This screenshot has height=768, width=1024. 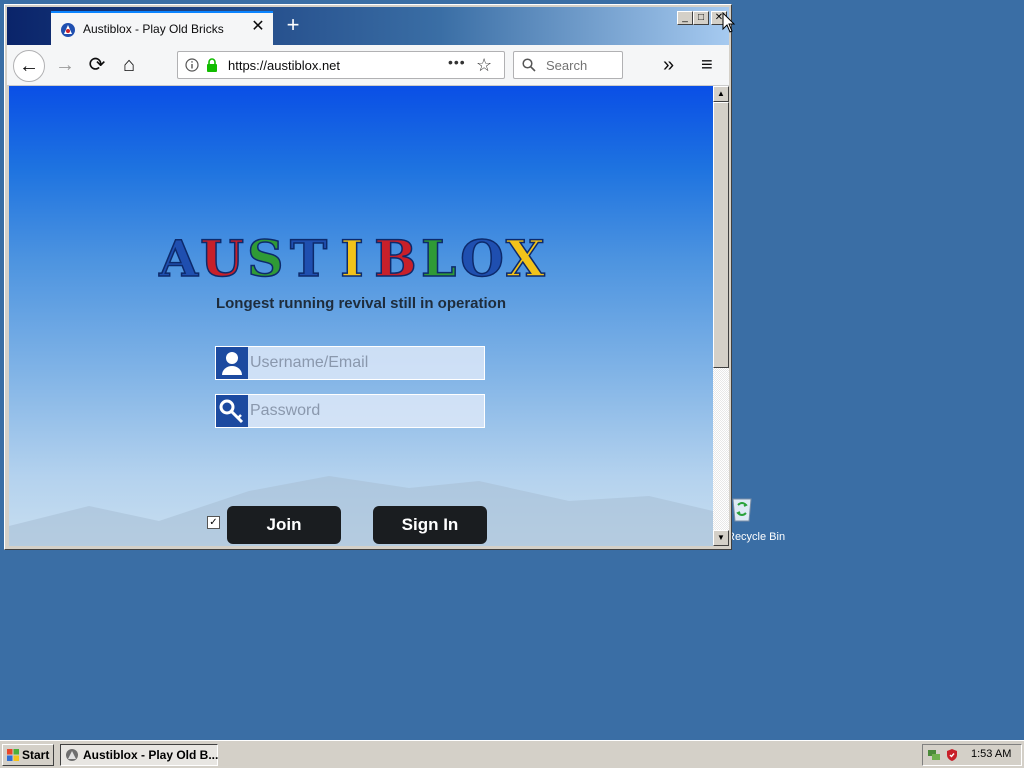 I want to click on tab-austiblox: Austiblox - Play Old Bricks ✕, so click(x=162, y=28).